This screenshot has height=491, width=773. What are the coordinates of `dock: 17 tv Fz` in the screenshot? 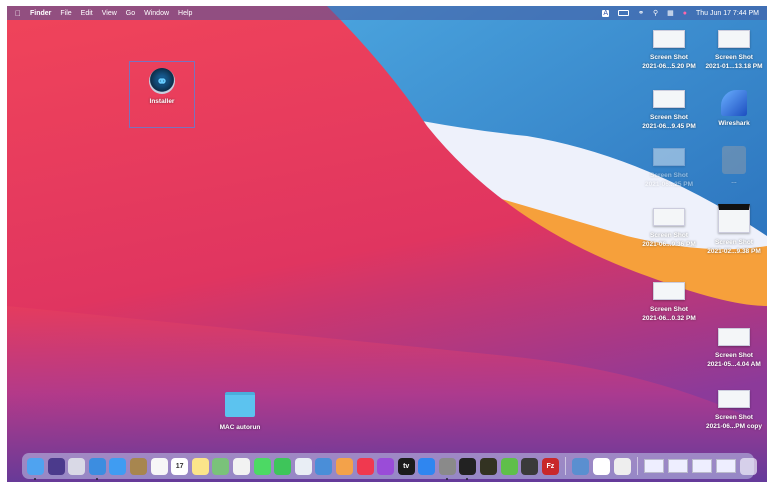 It's located at (390, 466).